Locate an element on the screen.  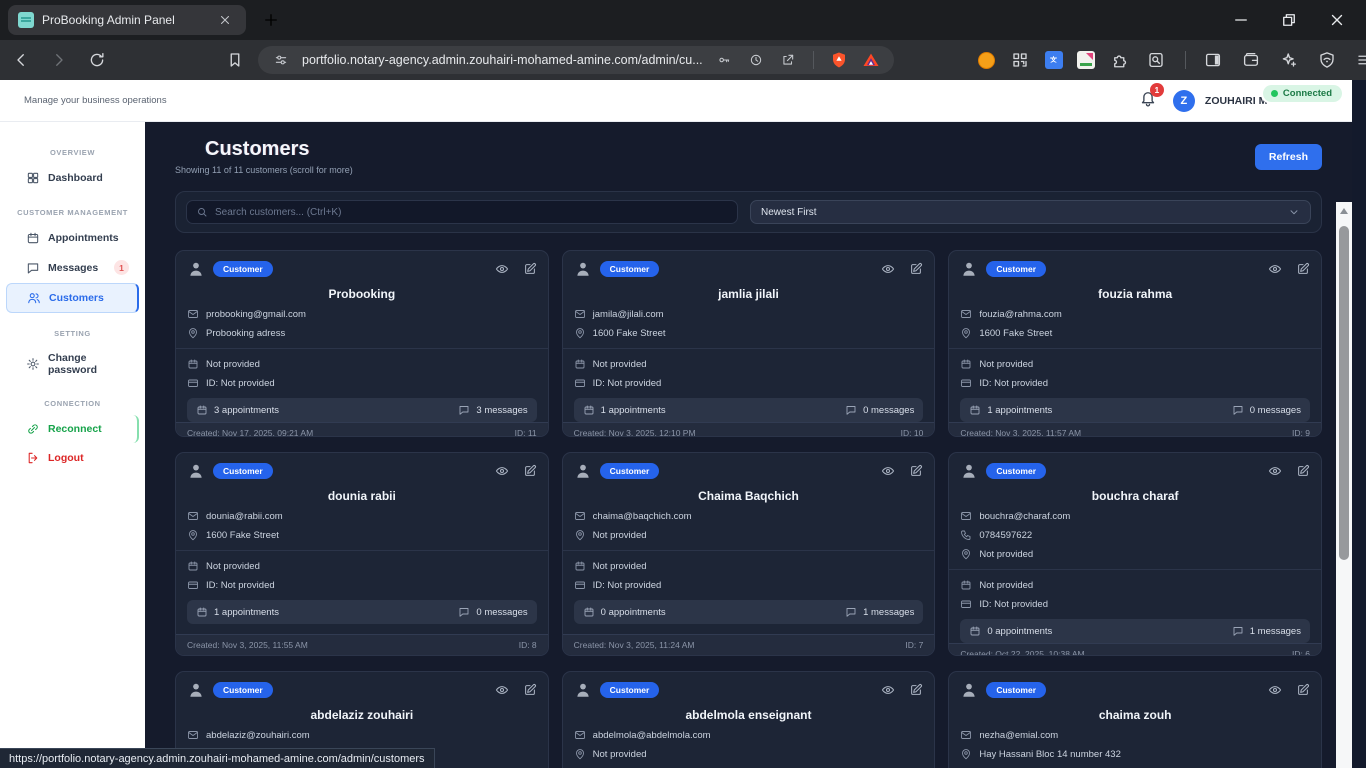
sort-select: Newest First is located at coordinates (1030, 212).